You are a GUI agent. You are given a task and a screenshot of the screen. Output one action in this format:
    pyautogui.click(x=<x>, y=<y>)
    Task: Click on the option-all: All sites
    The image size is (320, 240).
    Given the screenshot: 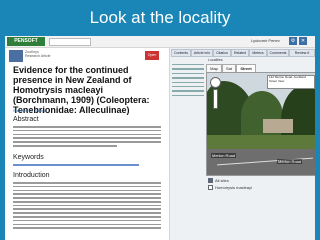 What is the action you would take?
    pyautogui.click(x=218, y=181)
    